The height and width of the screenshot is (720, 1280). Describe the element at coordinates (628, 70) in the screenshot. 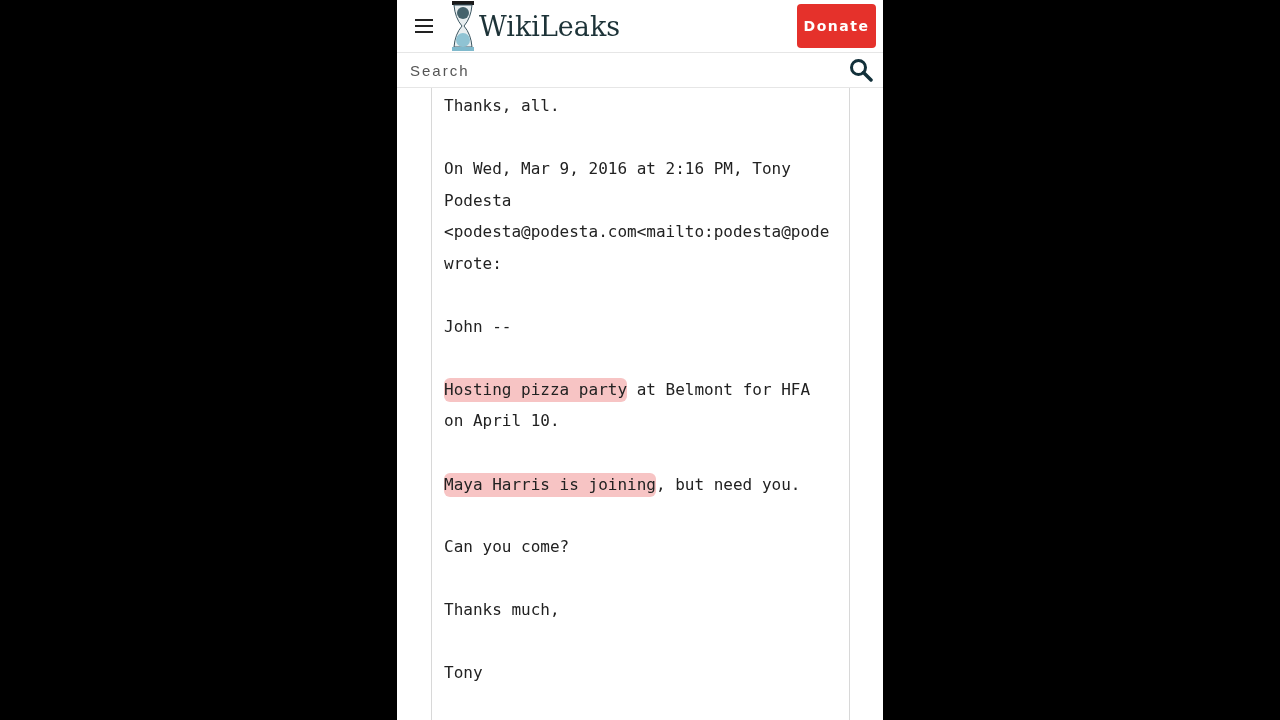

I see `search-field: Search` at that location.